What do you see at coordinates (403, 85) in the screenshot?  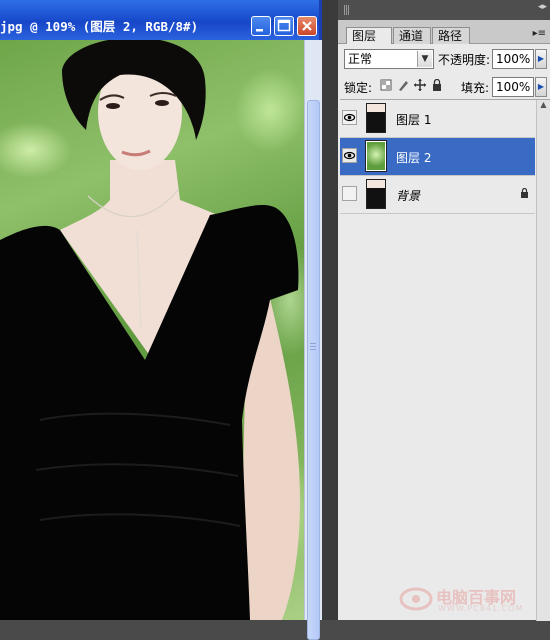 I see `lock-image-pixels-icon` at bounding box center [403, 85].